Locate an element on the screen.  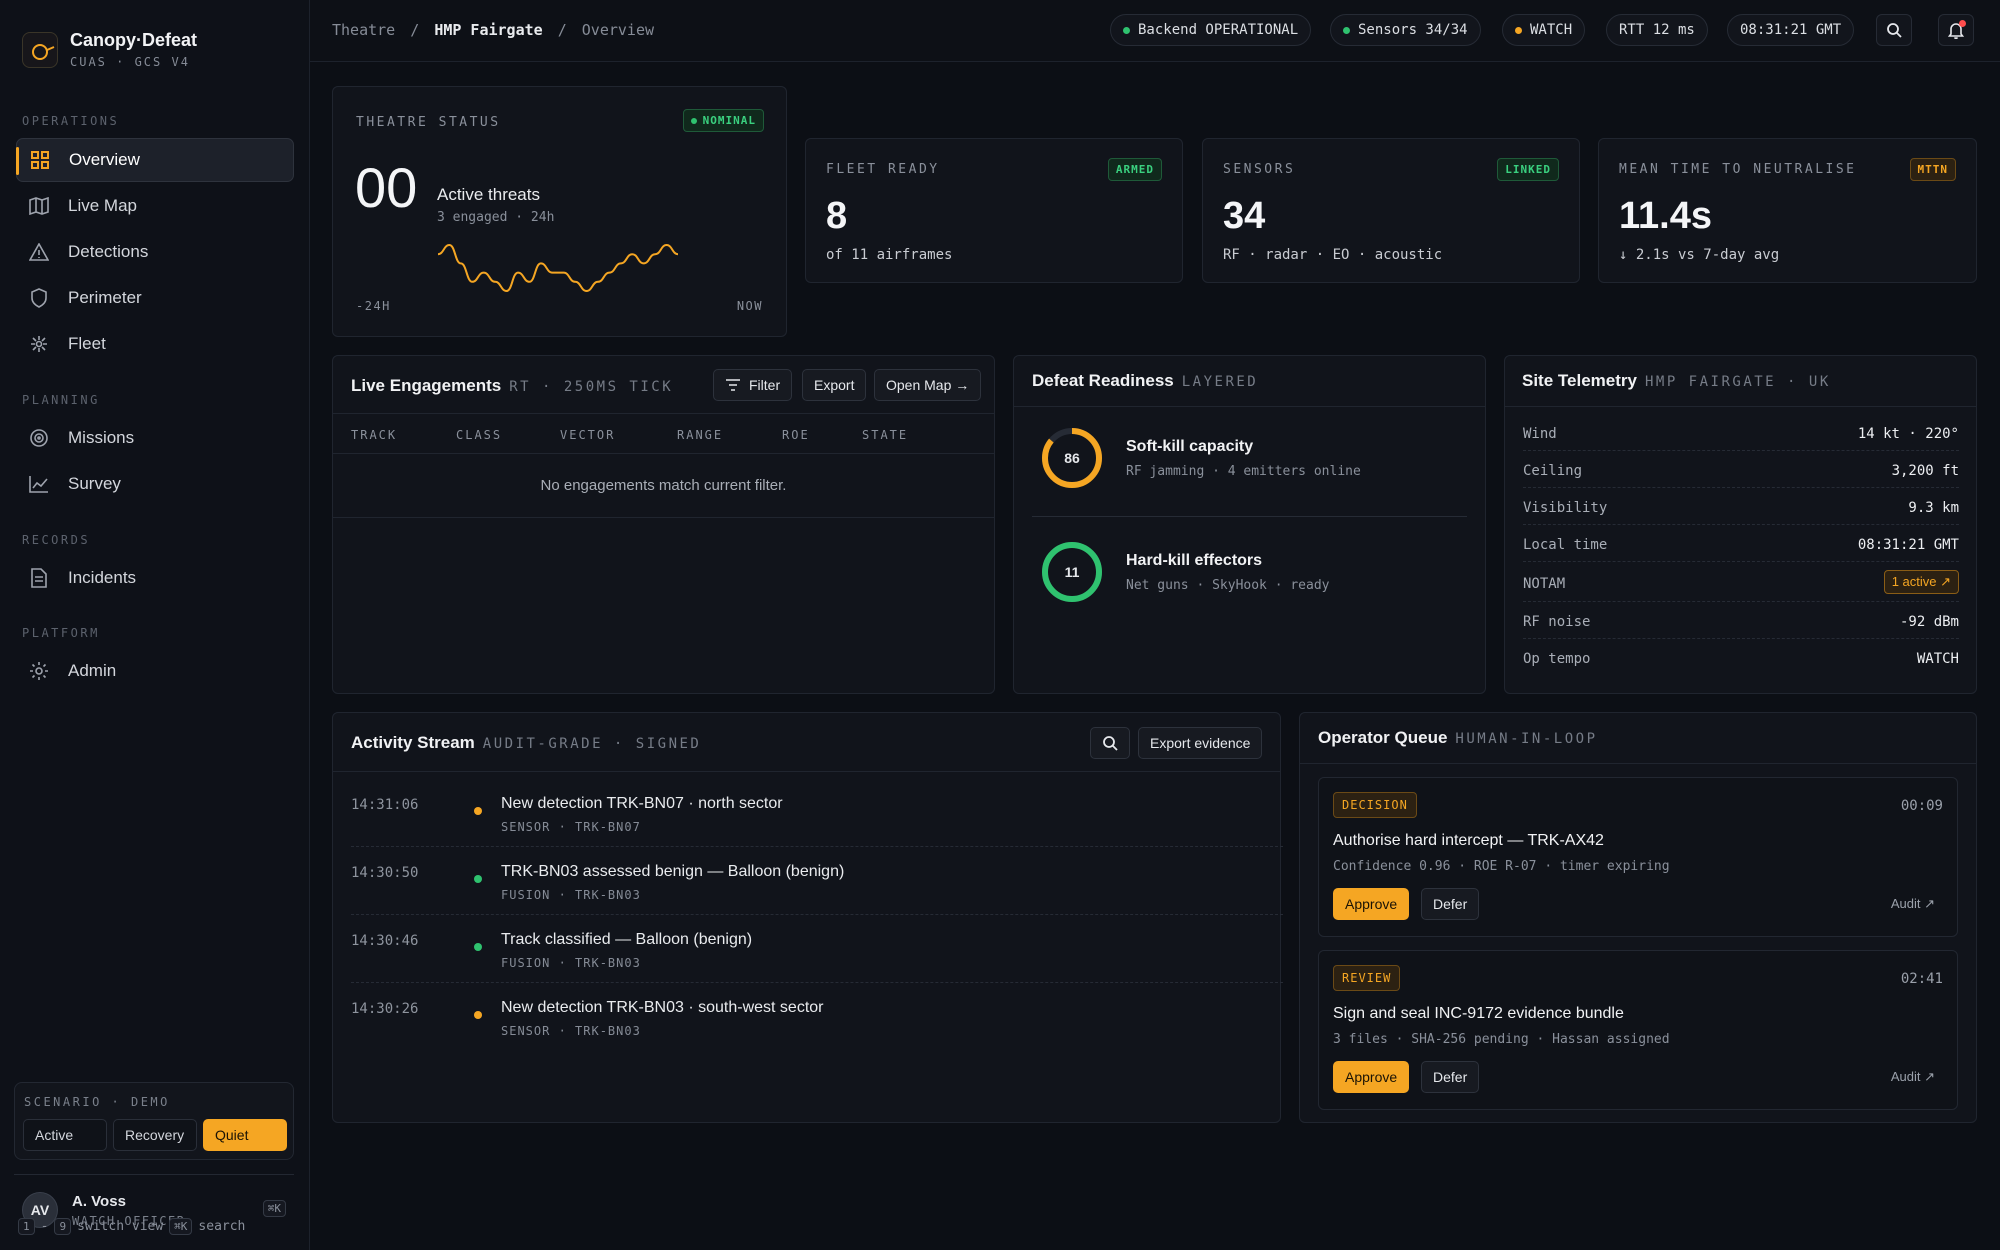
panel-title: Activity Stream AUDIT-GRADE · SIGNED is located at coordinates (526, 743).